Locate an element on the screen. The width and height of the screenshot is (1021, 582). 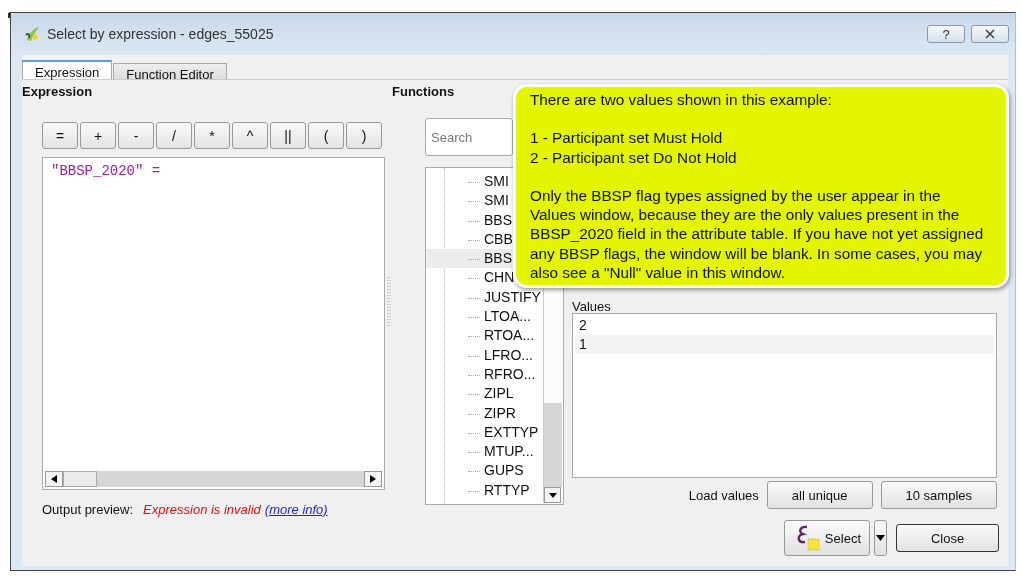
tab: Function Editor is located at coordinates (170, 71).